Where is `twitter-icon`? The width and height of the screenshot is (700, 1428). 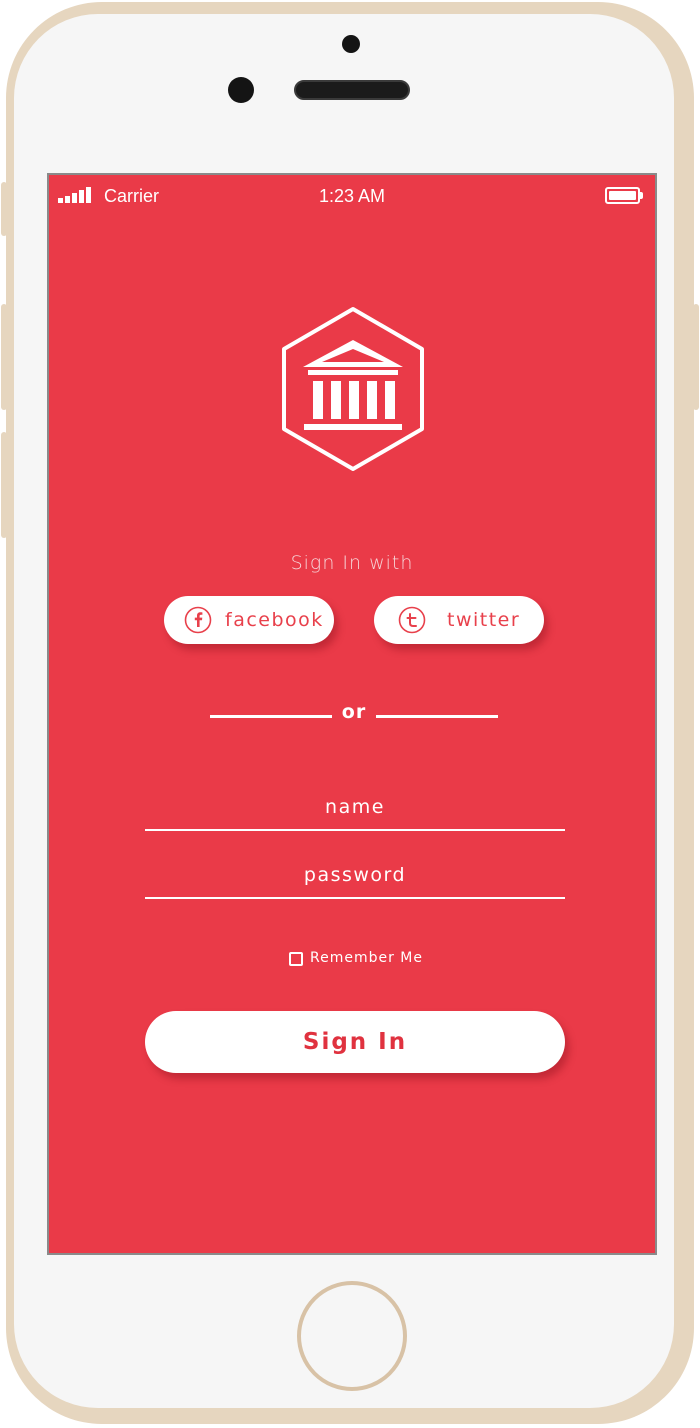
twitter-icon is located at coordinates (412, 620).